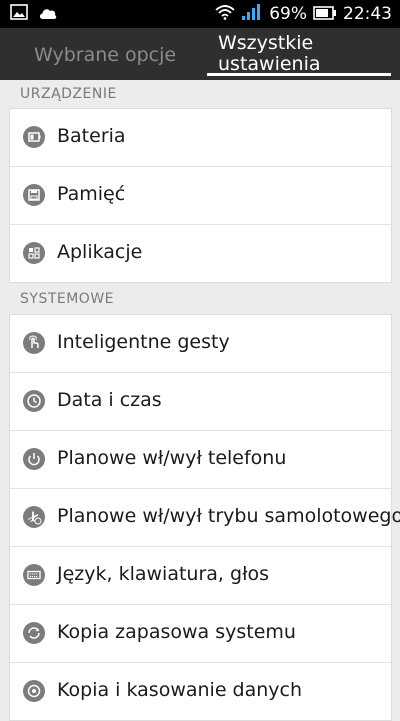 The height and width of the screenshot is (721, 400). I want to click on reset-icon, so click(34, 691).